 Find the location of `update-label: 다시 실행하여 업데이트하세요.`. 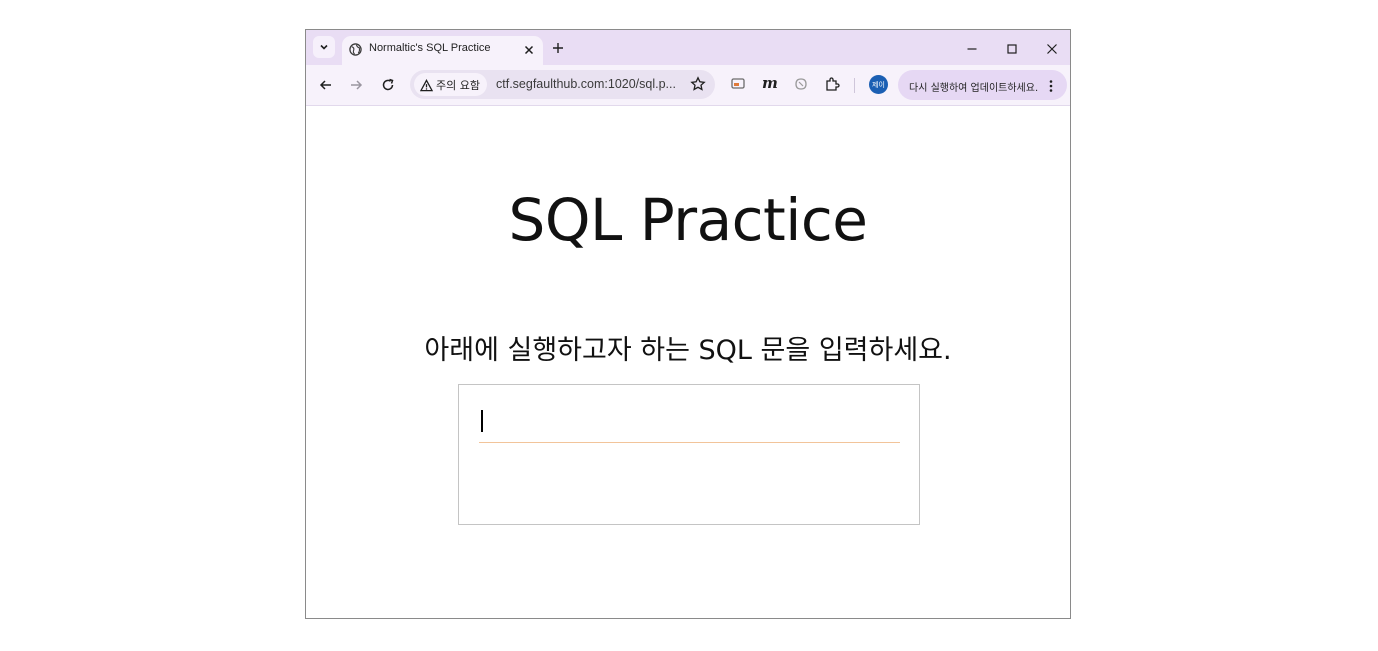

update-label: 다시 실행하여 업데이트하세요. is located at coordinates (974, 88).